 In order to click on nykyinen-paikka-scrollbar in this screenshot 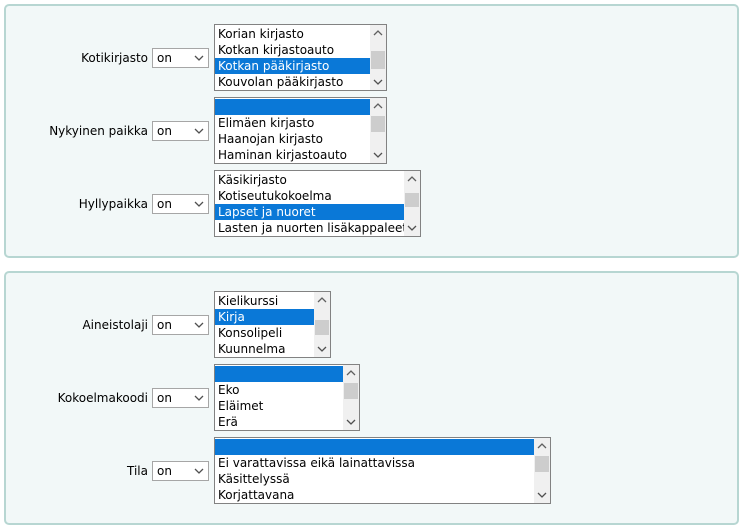, I will do `click(378, 130)`.